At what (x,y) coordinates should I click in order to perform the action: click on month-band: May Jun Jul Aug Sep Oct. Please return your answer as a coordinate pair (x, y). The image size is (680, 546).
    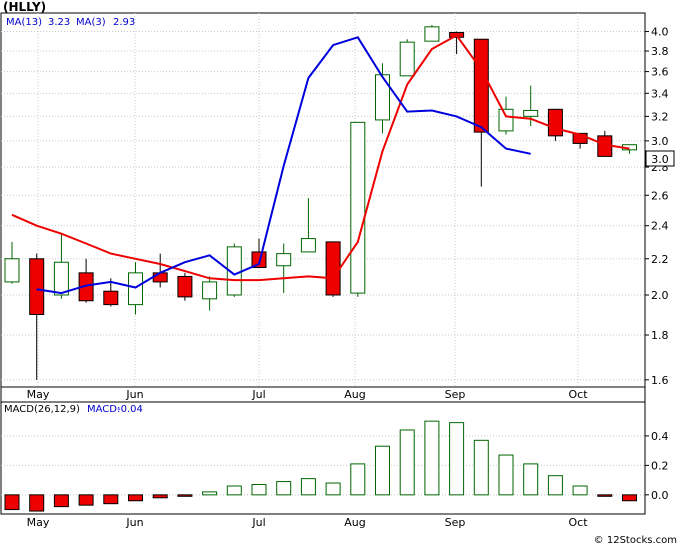
    Looking at the image, I should click on (323, 394).